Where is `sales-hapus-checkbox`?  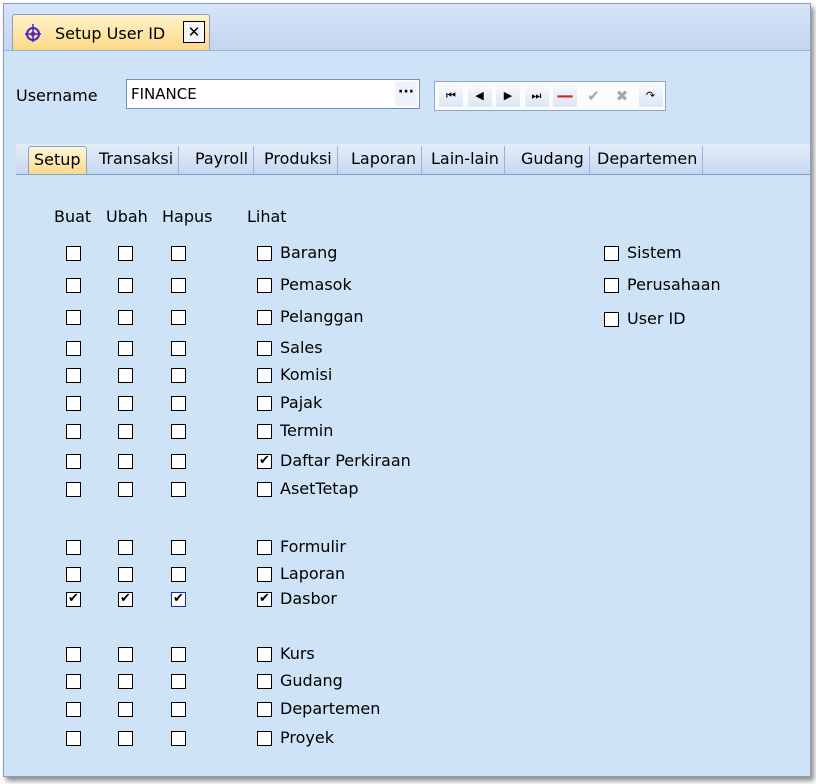 sales-hapus-checkbox is located at coordinates (178, 348).